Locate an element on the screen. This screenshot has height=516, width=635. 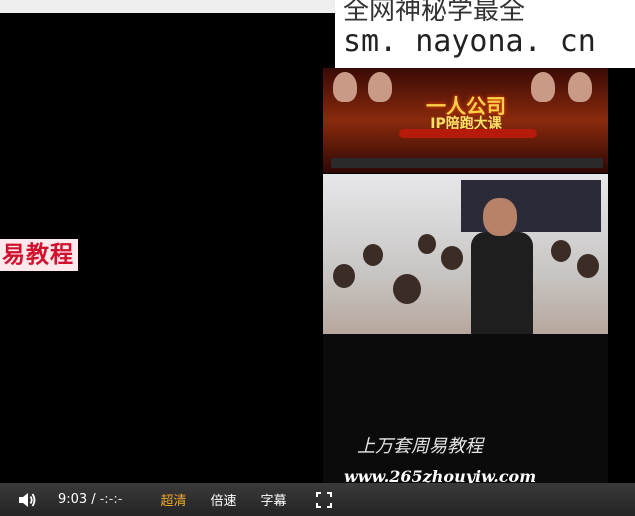
left-watermark: 易教程 is located at coordinates (39, 255).